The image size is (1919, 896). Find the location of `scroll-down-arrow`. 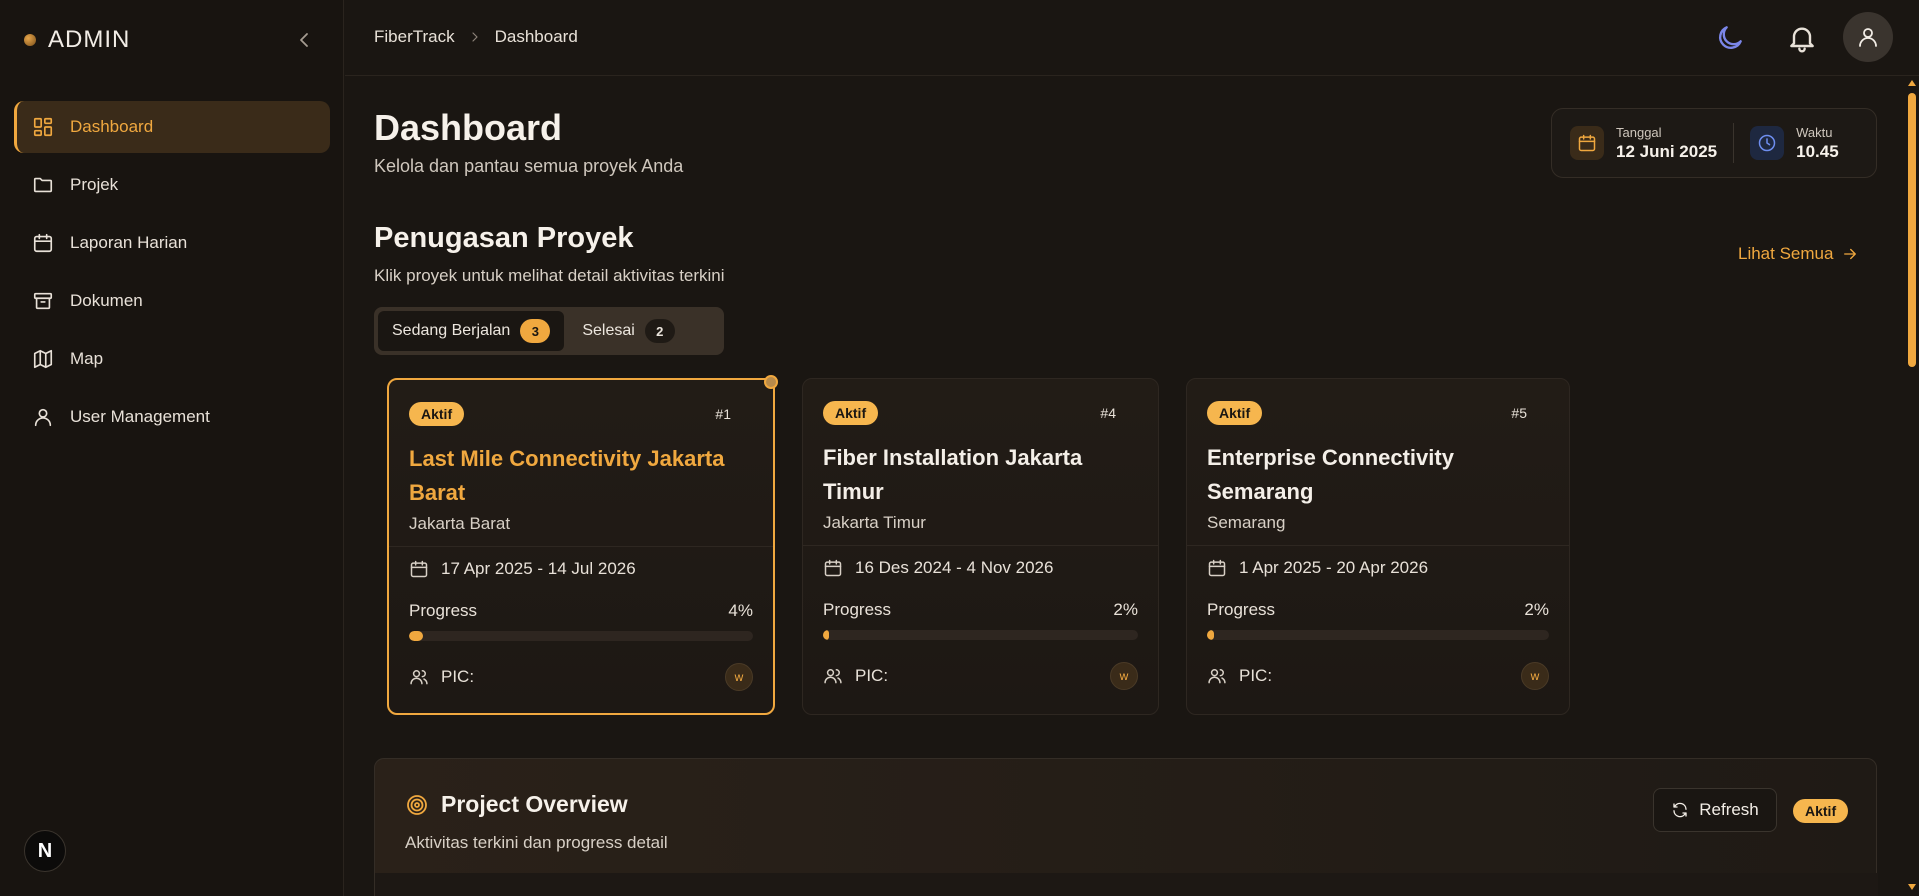

scroll-down-arrow is located at coordinates (1912, 887).